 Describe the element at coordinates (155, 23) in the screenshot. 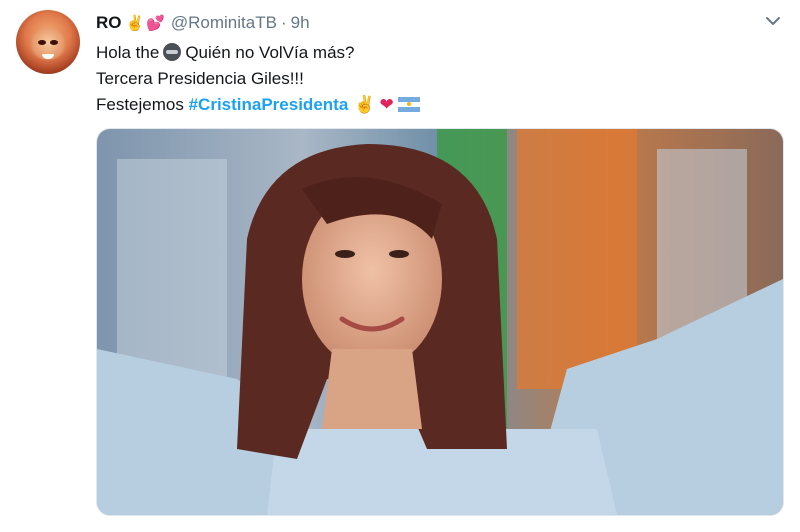

I see `hearts-emoji: 💕` at that location.